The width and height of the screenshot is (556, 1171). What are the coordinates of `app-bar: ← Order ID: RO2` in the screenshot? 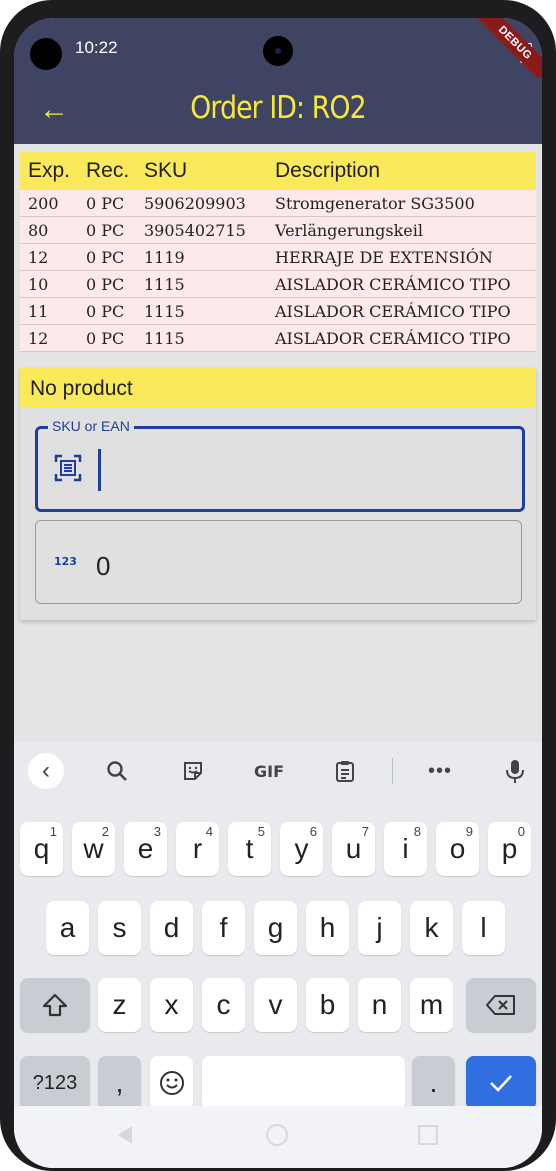 It's located at (278, 111).